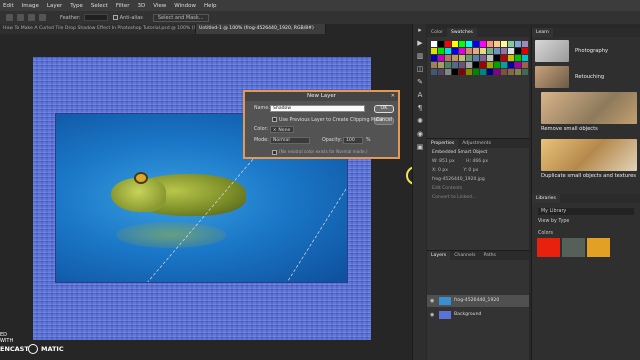 The height and width of the screenshot is (360, 640). What do you see at coordinates (473, 170) in the screenshot?
I see `y-value: 0 px` at bounding box center [473, 170].